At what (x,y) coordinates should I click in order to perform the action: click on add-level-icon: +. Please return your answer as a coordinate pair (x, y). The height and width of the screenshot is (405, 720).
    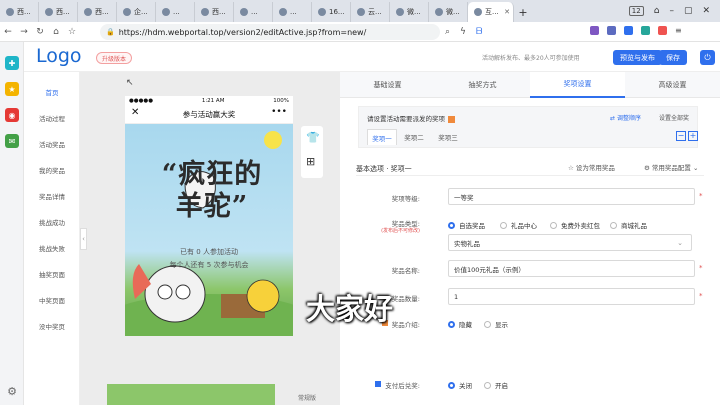
    Looking at the image, I should click on (693, 136).